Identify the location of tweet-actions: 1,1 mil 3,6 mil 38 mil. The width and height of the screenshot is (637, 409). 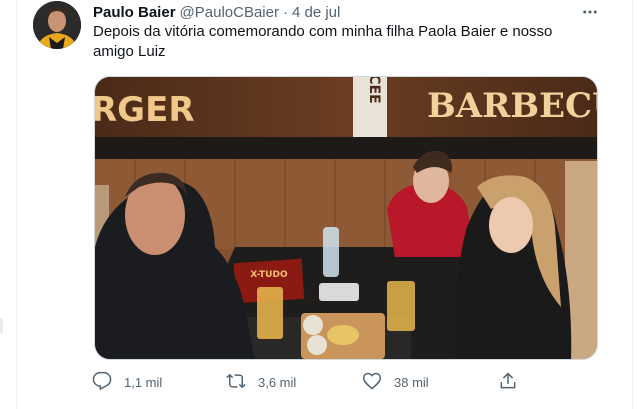
(307, 382).